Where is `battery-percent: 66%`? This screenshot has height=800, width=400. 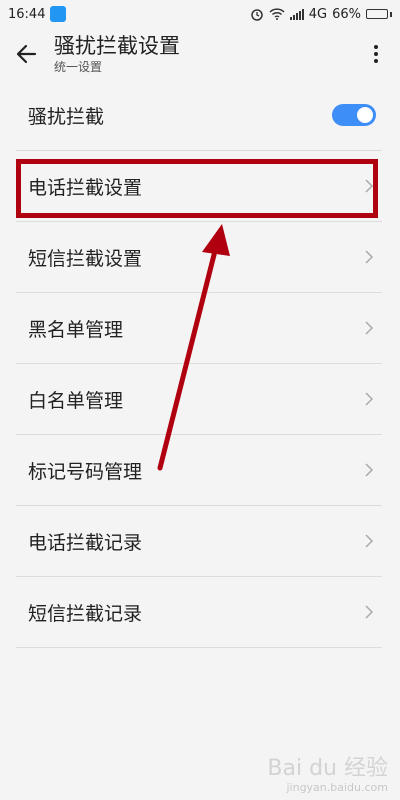
battery-percent: 66% is located at coordinates (346, 14).